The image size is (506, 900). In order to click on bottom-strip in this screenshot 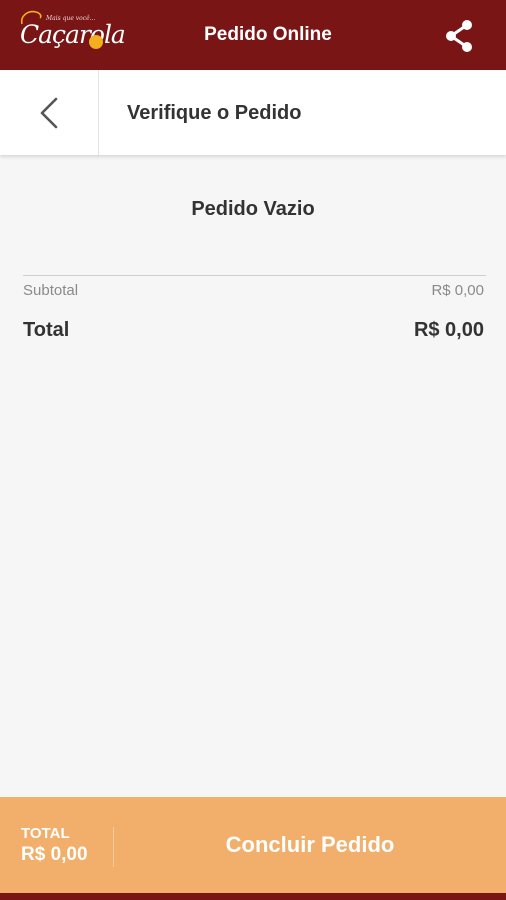, I will do `click(253, 896)`.